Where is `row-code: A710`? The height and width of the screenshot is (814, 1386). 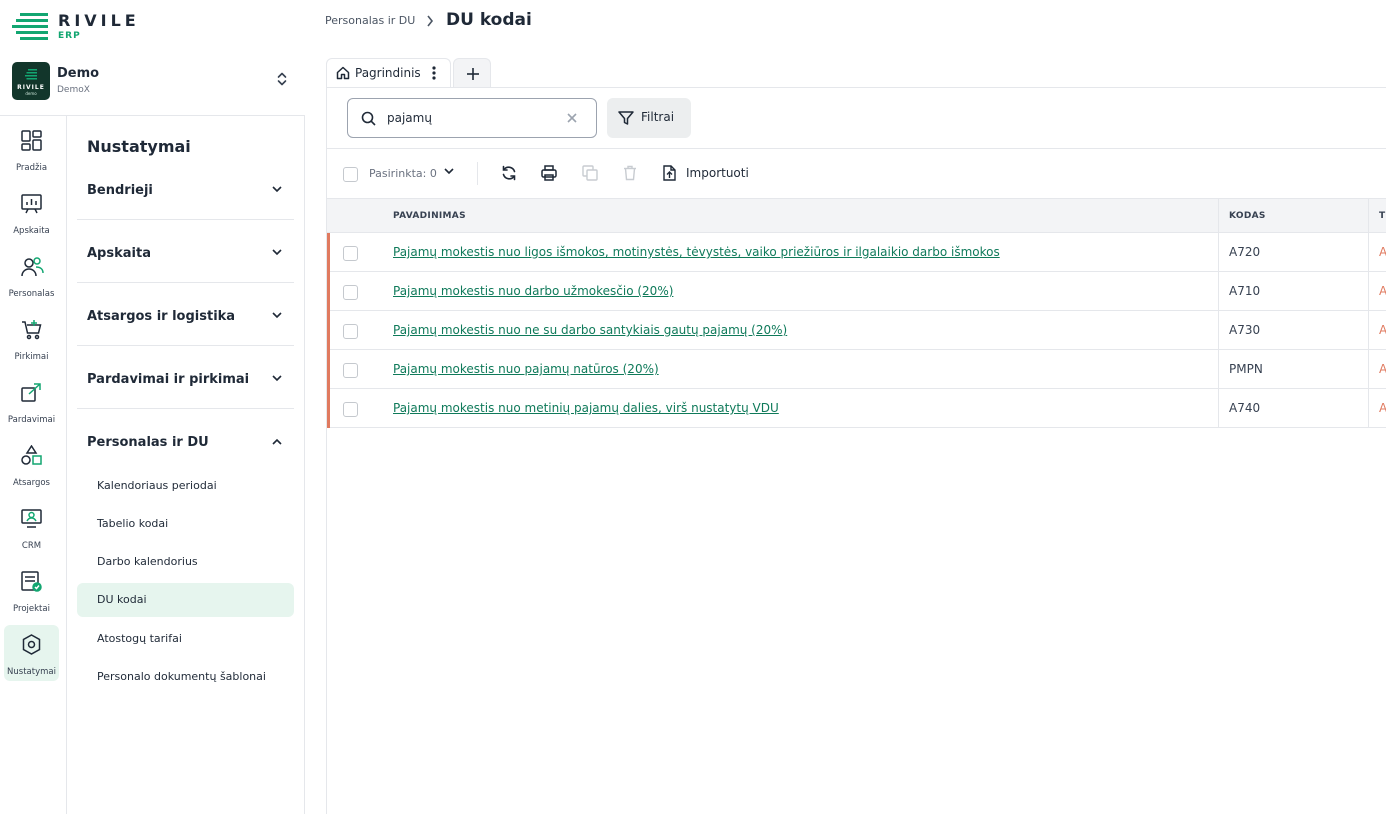
row-code: A710 is located at coordinates (1245, 291).